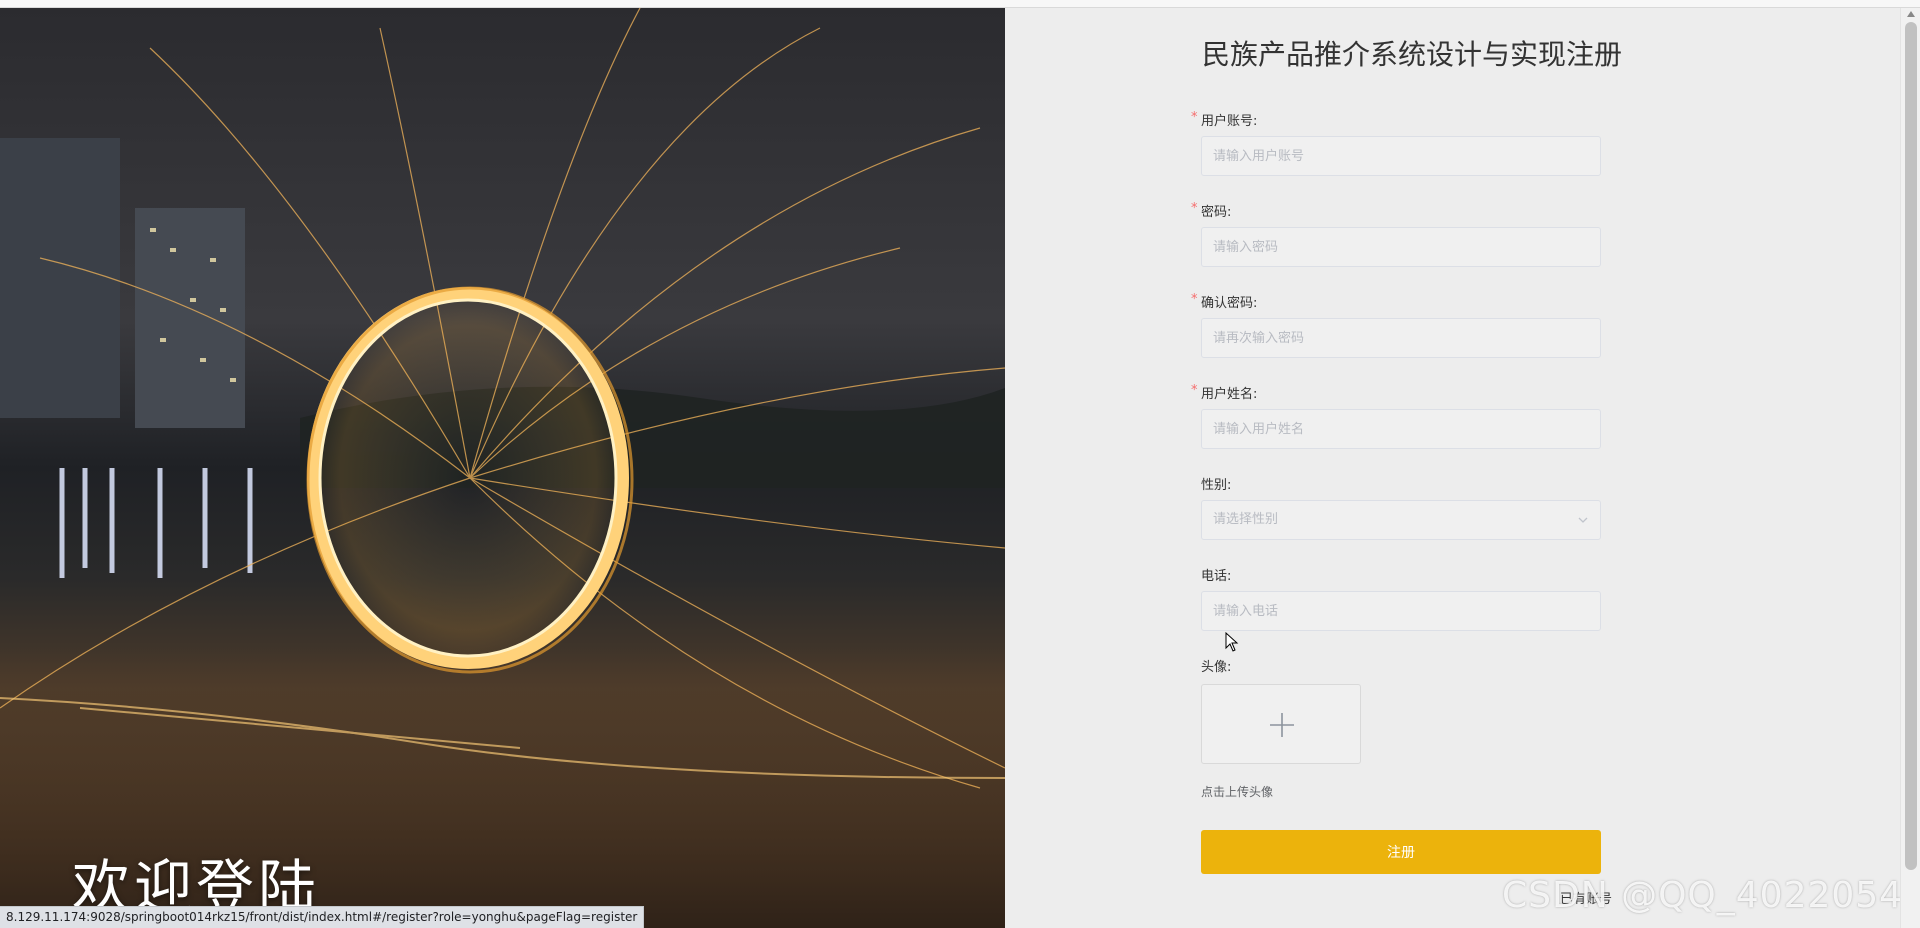 The image size is (1920, 928). Describe the element at coordinates (1711, 895) in the screenshot. I see `csdn-watermark: CSDN @QQ_402205496` at that location.